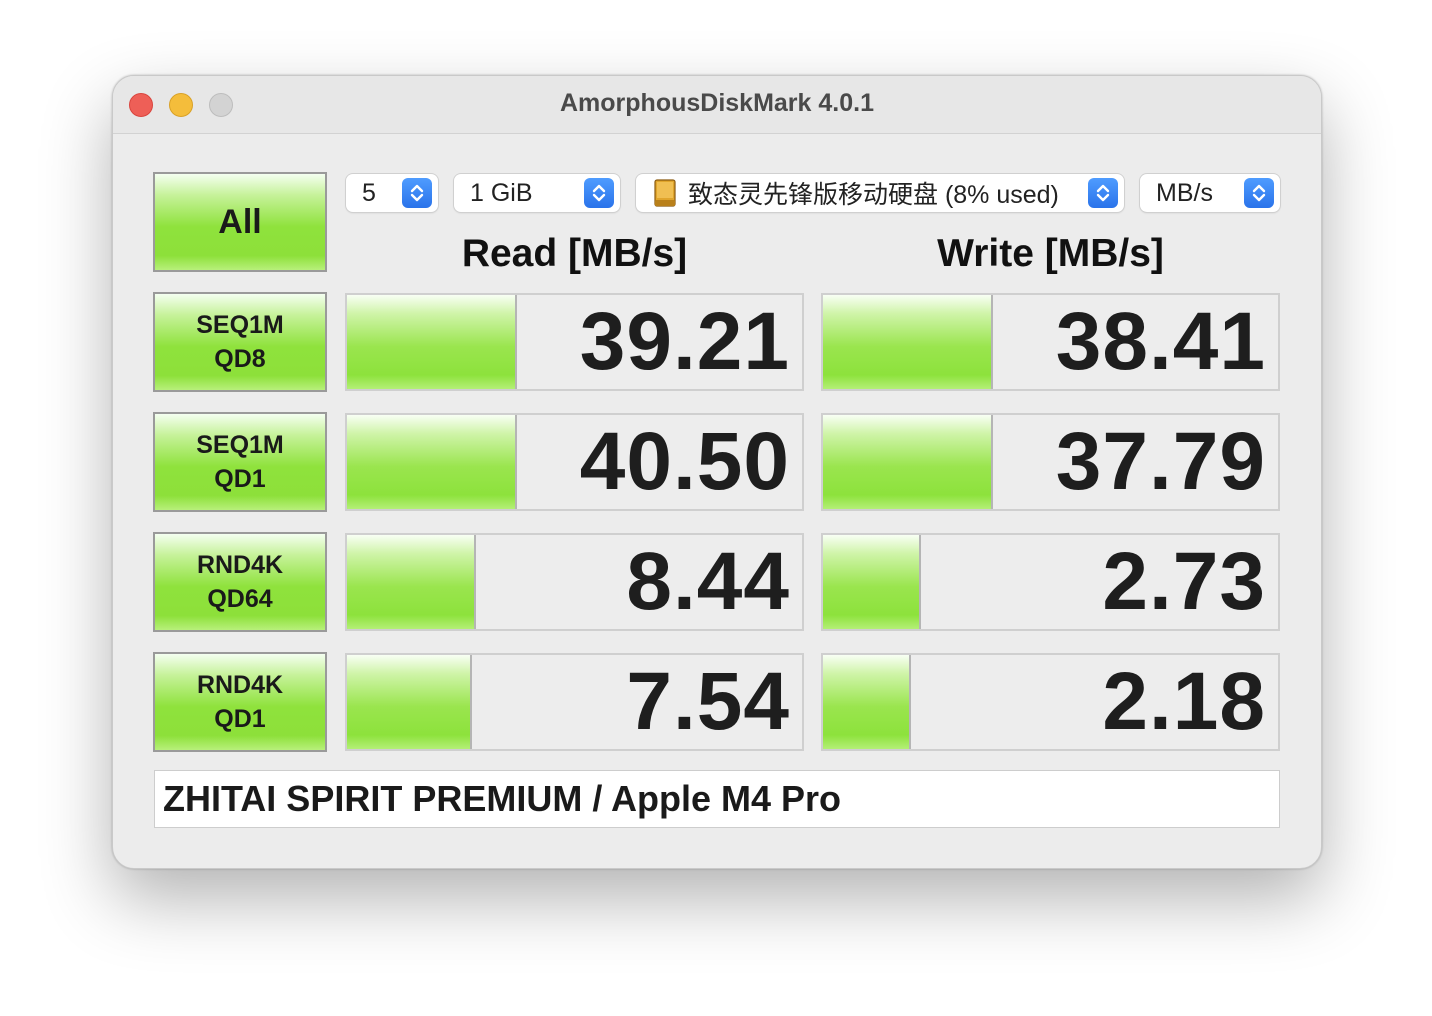 Image resolution: width=1432 pixels, height=1016 pixels. I want to click on test-size-value: 1 GiB, so click(501, 192).